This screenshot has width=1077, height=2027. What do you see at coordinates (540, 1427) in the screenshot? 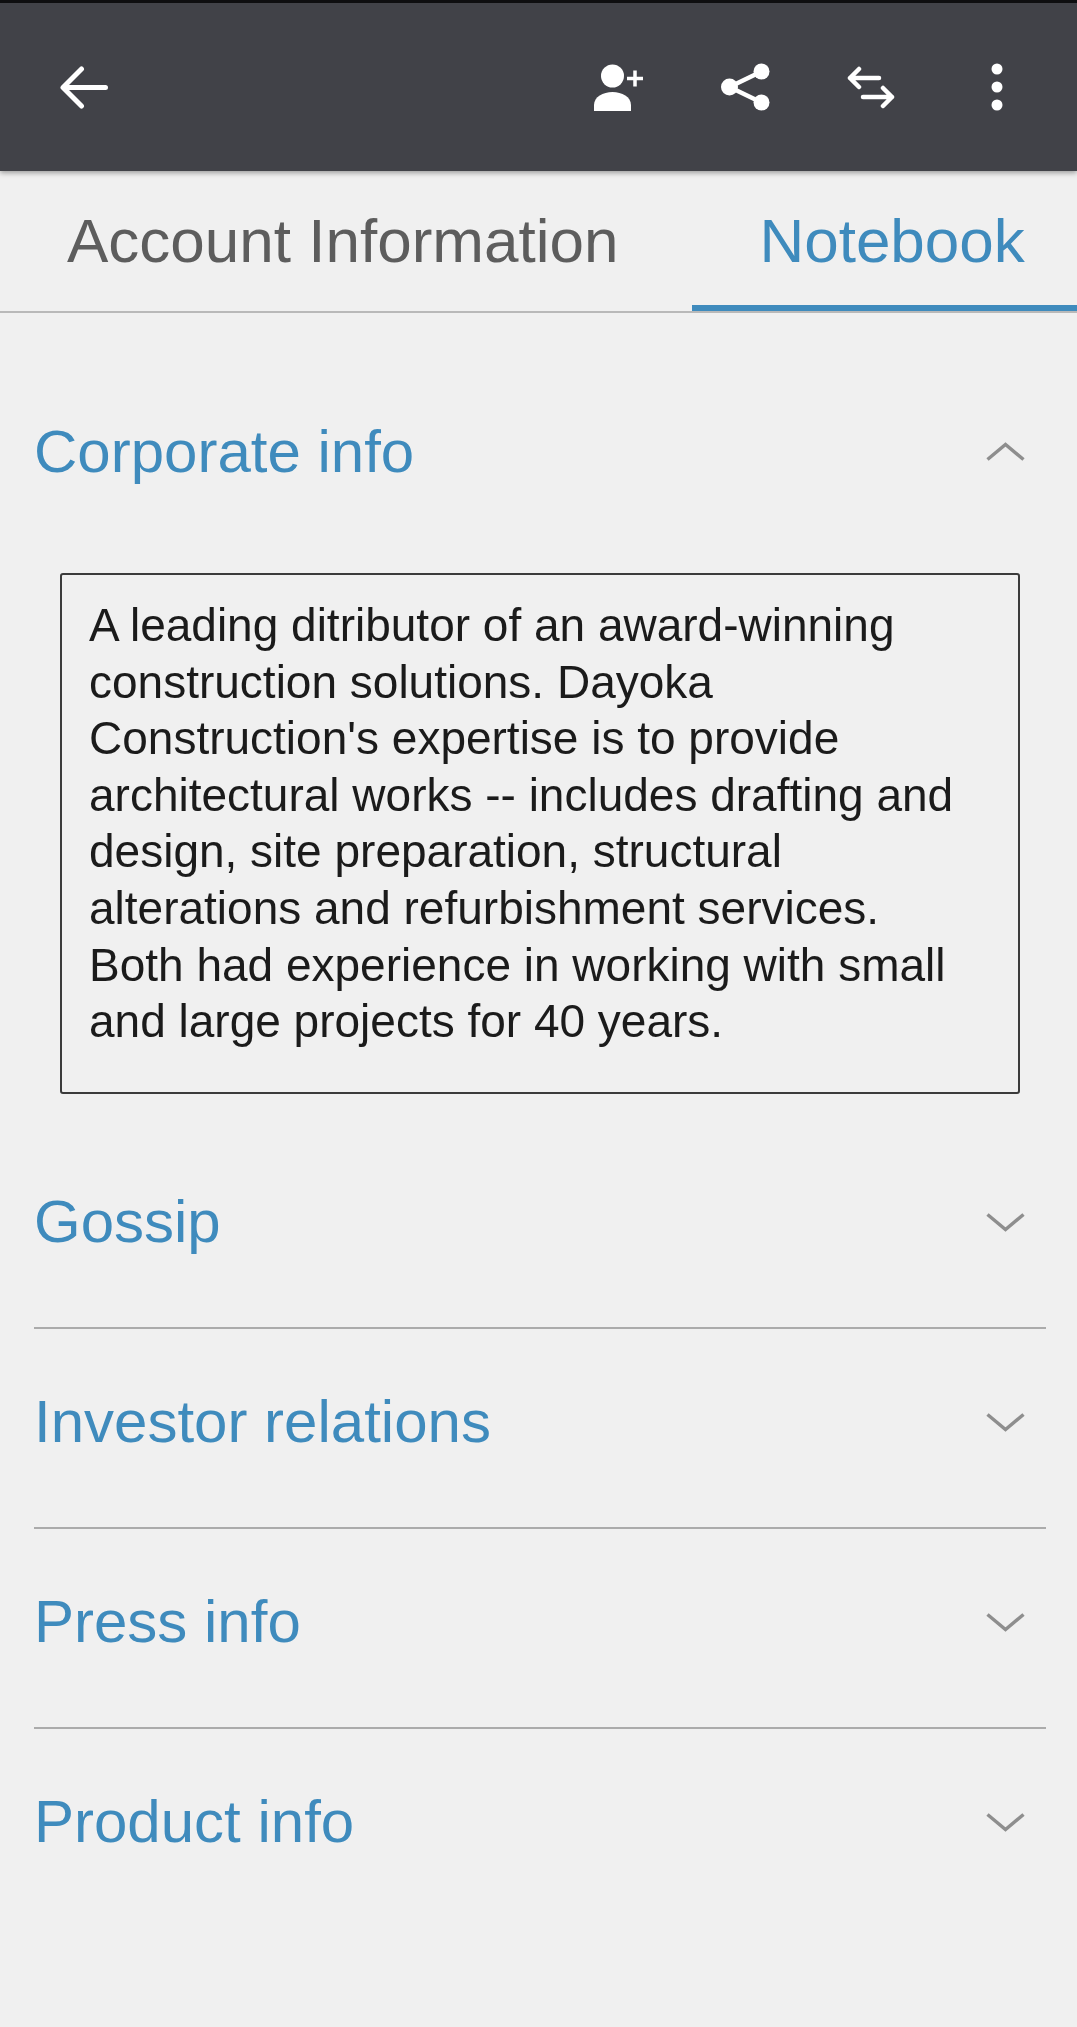
I see `accordion-header: Investor relations` at bounding box center [540, 1427].